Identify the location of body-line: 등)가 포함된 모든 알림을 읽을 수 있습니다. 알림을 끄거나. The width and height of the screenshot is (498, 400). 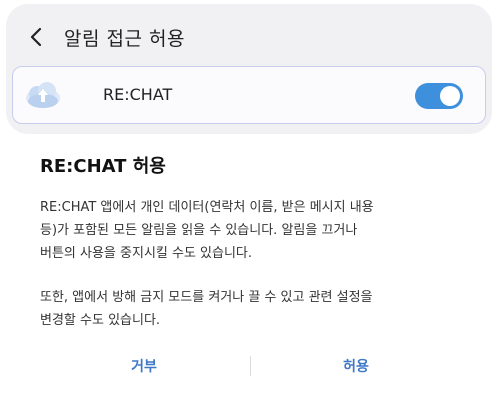
(199, 230).